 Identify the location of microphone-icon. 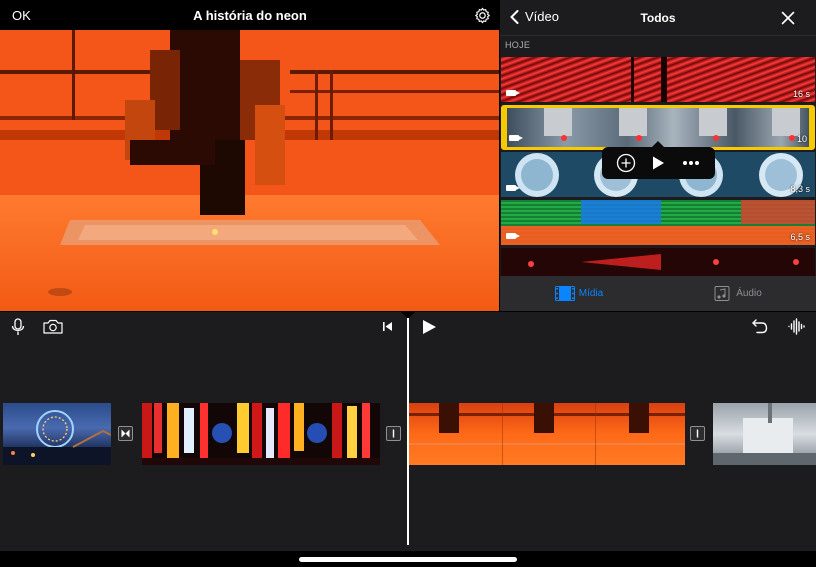
(18, 327).